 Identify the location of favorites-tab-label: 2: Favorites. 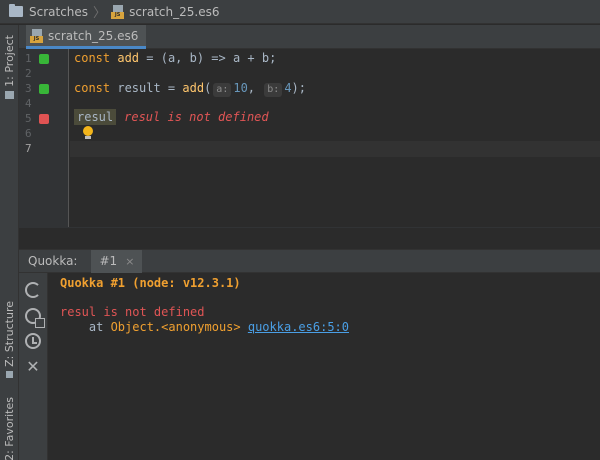
(9, 428).